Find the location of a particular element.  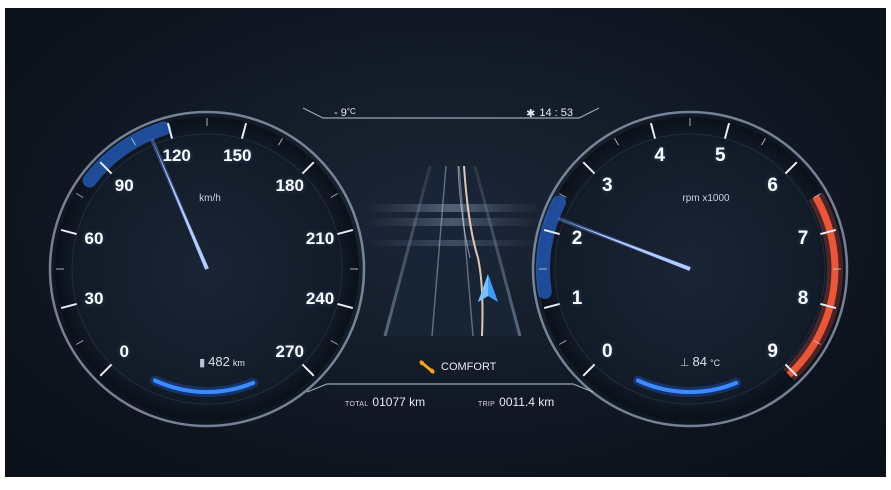

coolant-temp-unit: °C is located at coordinates (715, 363).